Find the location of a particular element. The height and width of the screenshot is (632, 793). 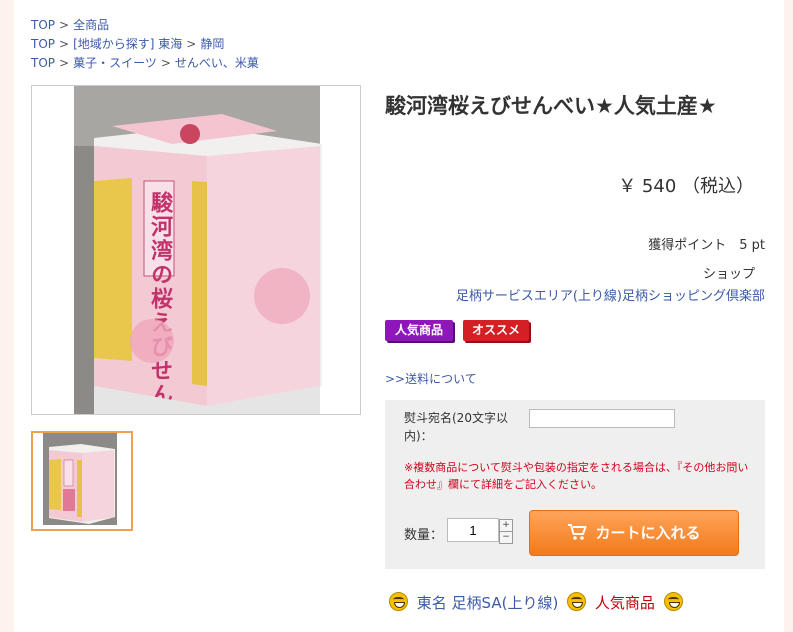

tag-ashigara-sa: 東名 足柄SA(上り線) is located at coordinates (488, 603).